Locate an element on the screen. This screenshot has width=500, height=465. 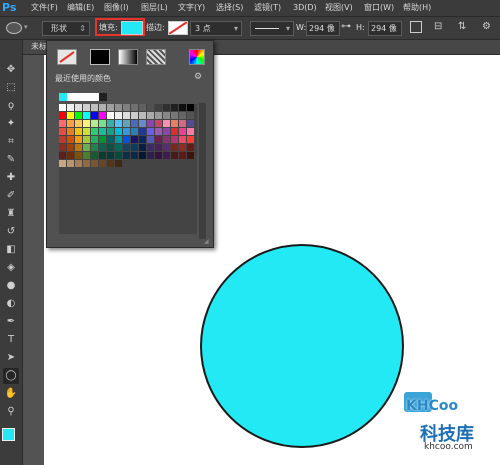
stroke-color-swatch is located at coordinates (178, 28).